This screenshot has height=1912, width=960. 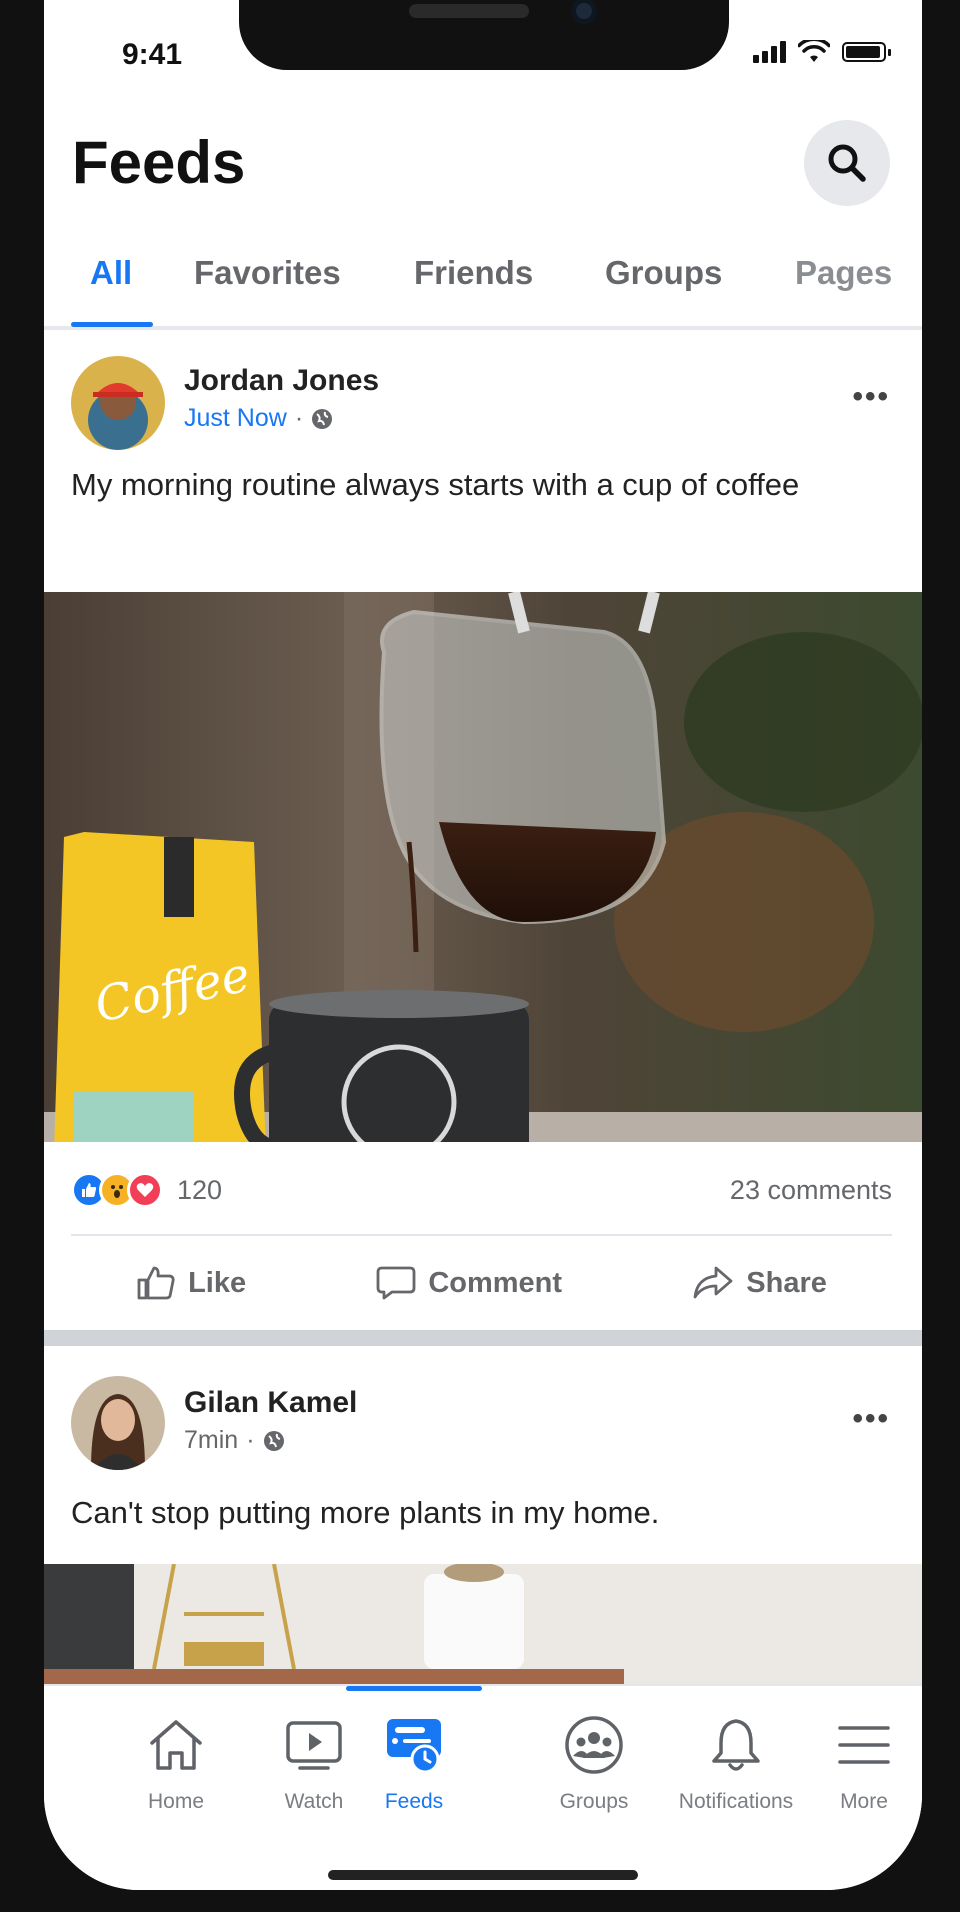 I want to click on home-indicator, so click(x=483, y=1875).